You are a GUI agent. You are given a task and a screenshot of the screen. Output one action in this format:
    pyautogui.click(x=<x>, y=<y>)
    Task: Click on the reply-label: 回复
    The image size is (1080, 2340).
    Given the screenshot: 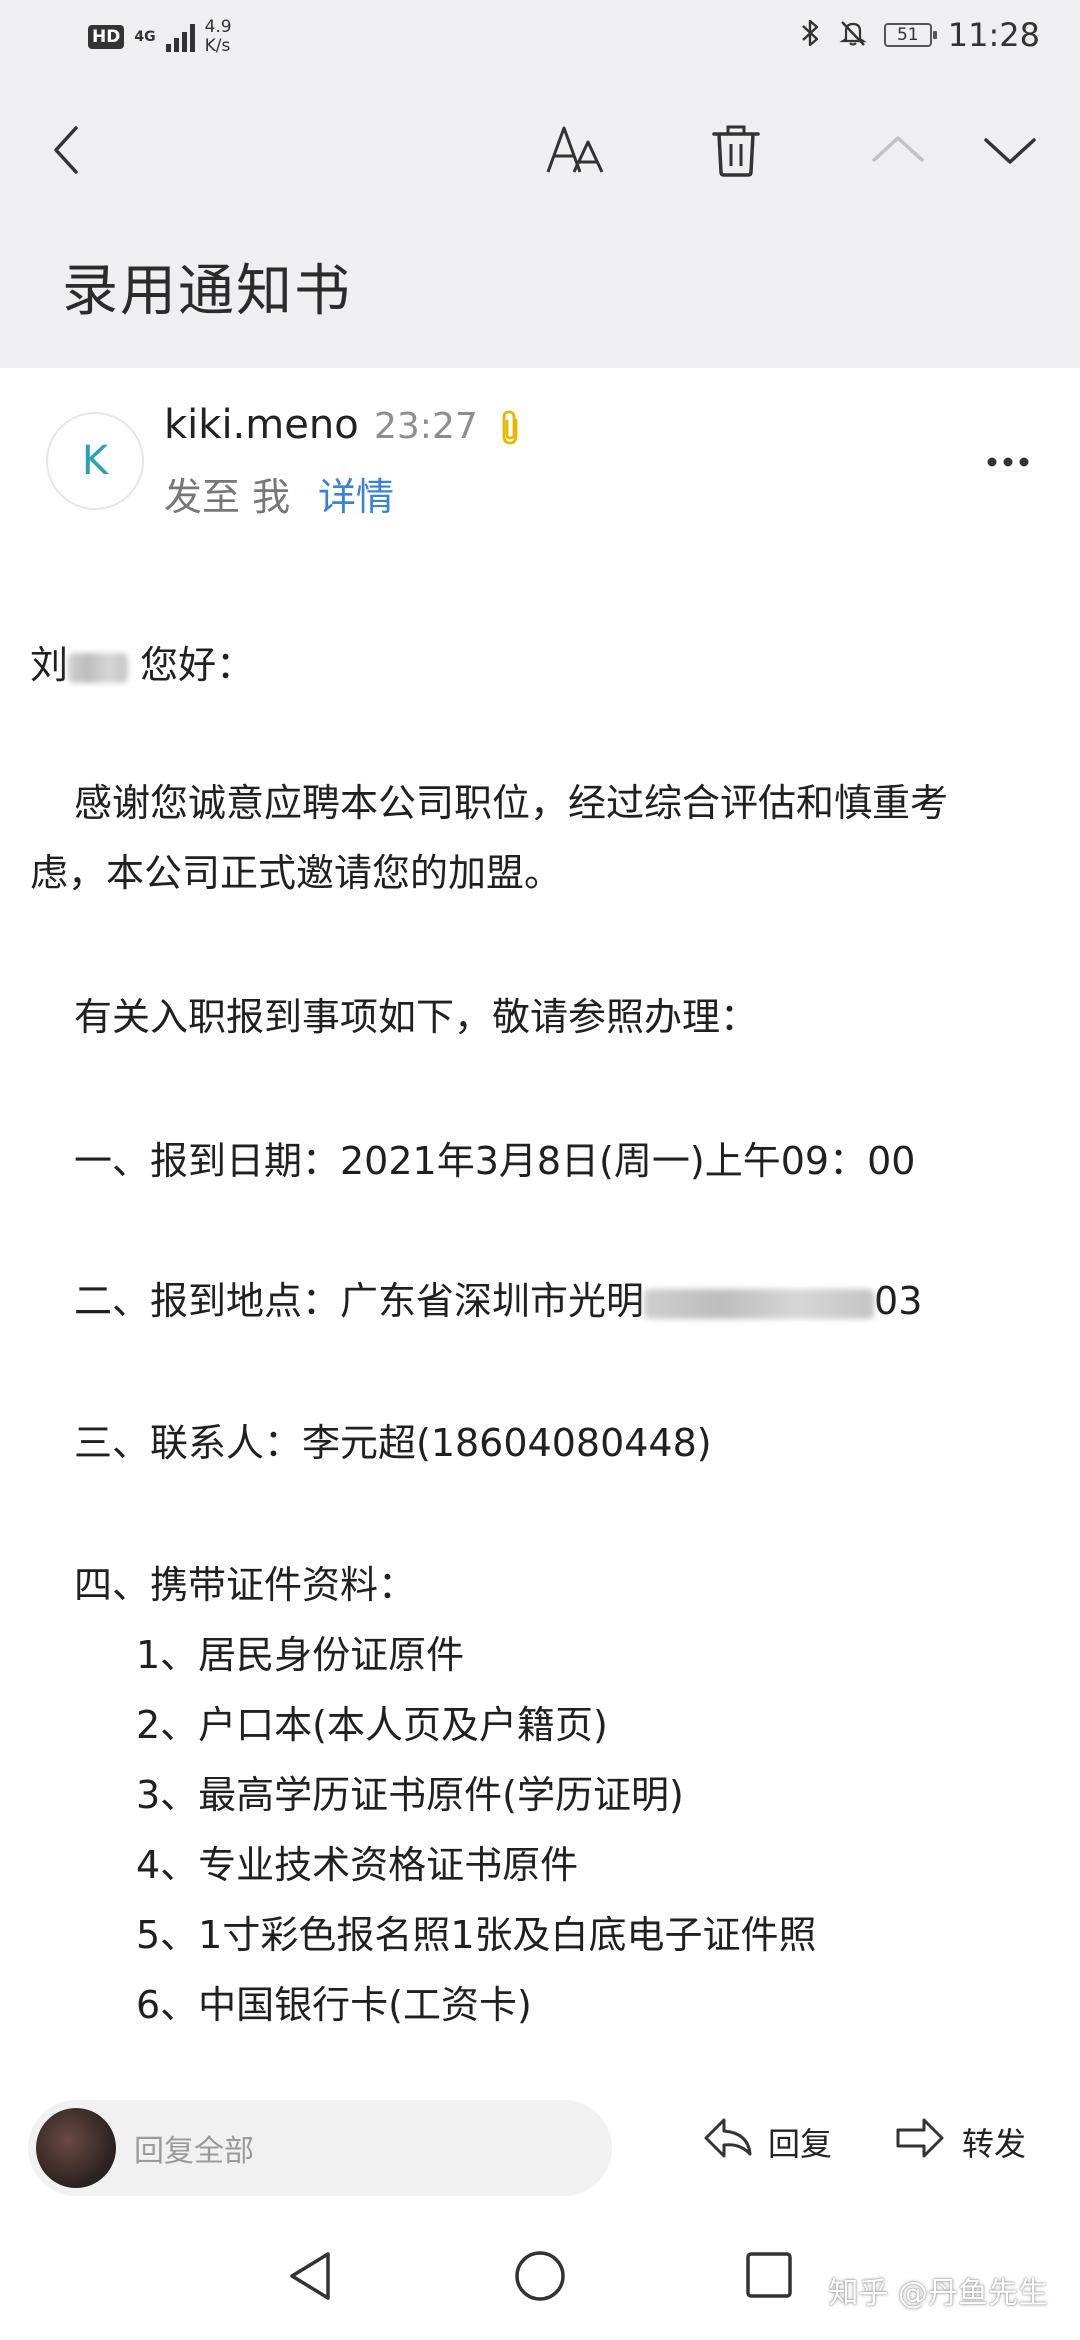 What is the action you would take?
    pyautogui.click(x=800, y=2144)
    